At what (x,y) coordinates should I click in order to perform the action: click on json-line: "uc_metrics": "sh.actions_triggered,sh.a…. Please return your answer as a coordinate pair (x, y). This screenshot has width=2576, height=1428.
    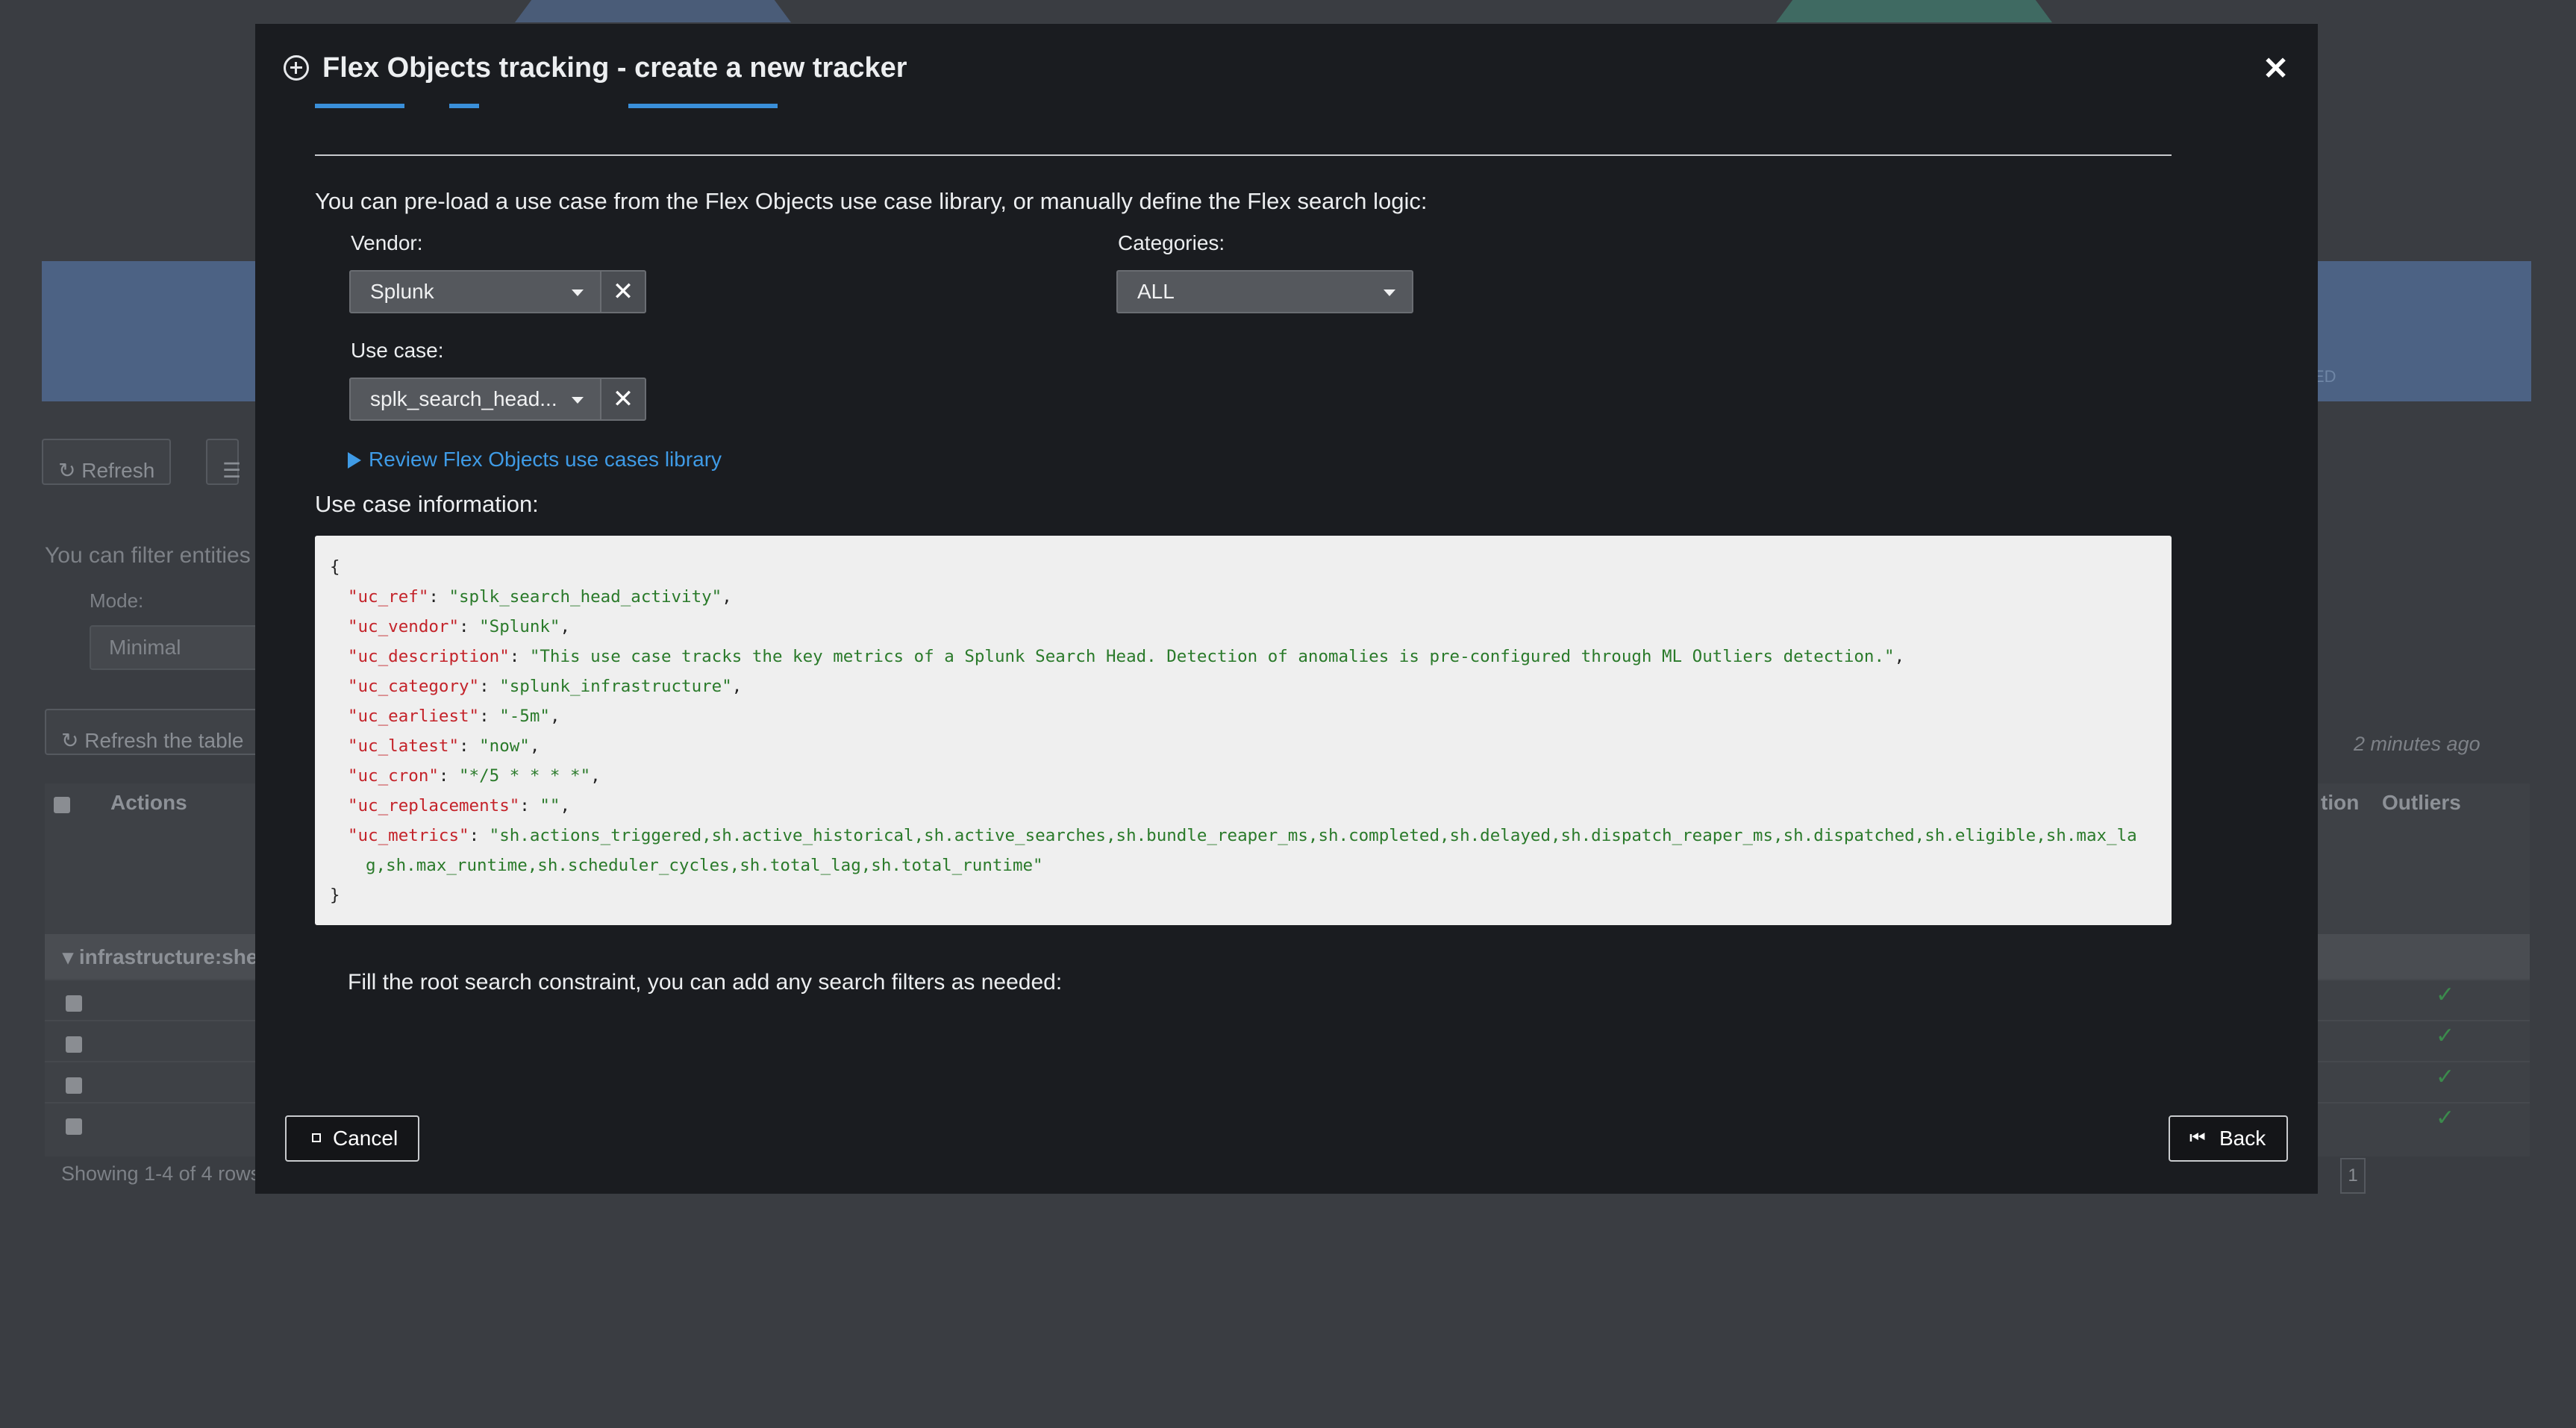
    Looking at the image, I should click on (1242, 850).